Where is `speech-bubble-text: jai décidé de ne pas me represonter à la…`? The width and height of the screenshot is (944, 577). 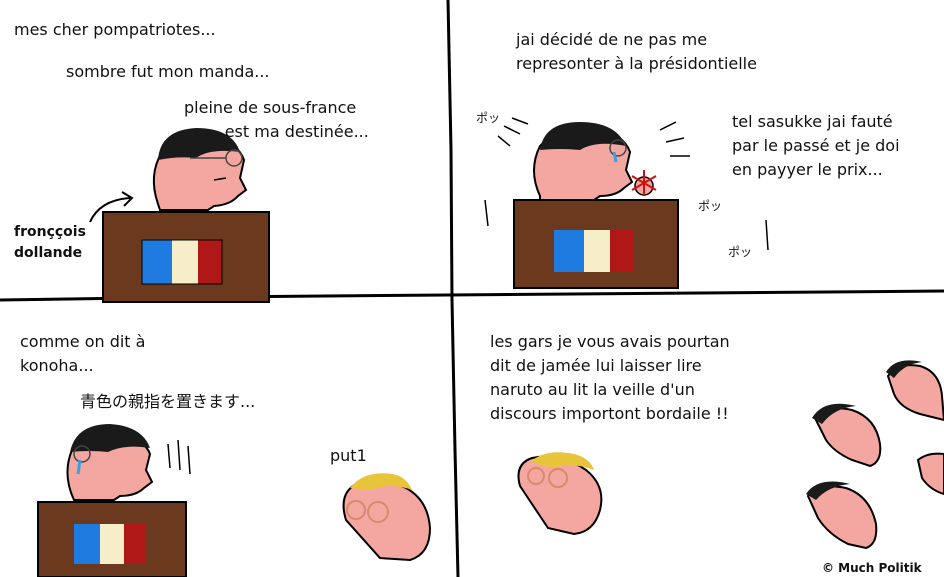
speech-bubble-text: jai décidé de ne pas me represonter à la… is located at coordinates (636, 51).